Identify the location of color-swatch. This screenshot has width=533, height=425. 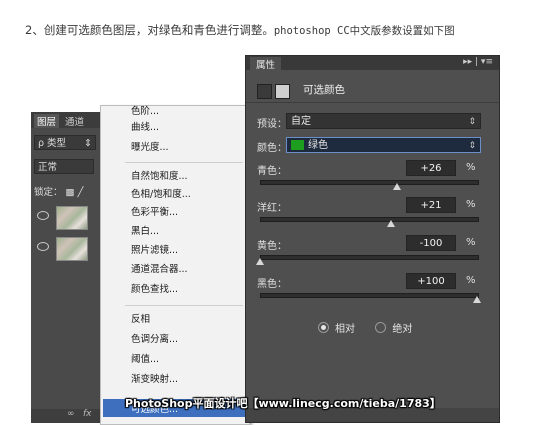
(297, 145).